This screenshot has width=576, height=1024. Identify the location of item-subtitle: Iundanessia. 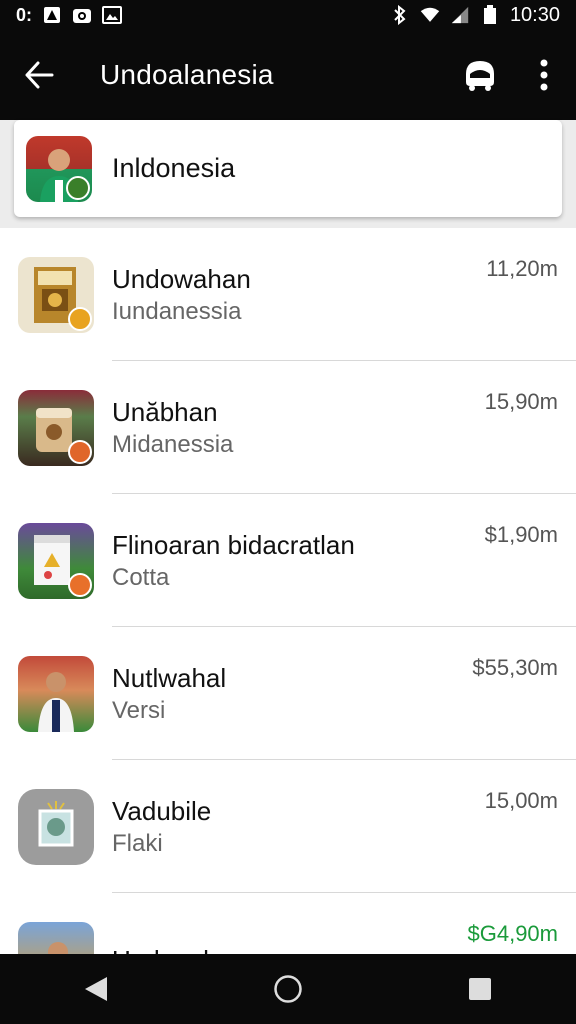
(177, 311).